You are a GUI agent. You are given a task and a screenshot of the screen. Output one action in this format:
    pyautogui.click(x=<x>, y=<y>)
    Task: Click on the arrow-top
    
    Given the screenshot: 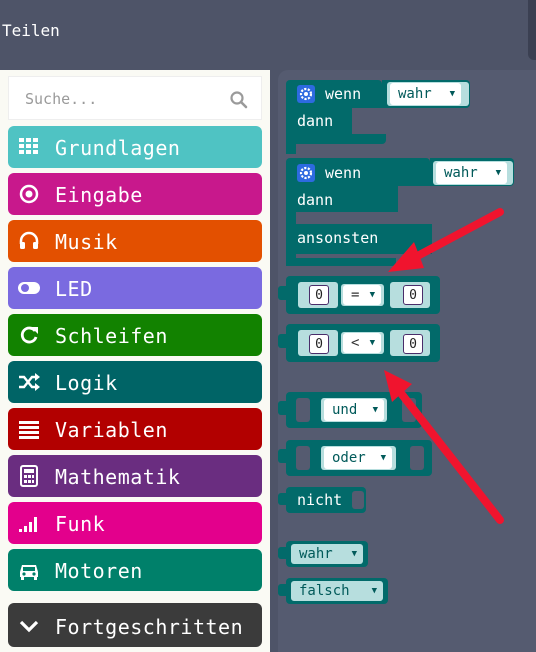 What is the action you would take?
    pyautogui.click(x=446, y=240)
    